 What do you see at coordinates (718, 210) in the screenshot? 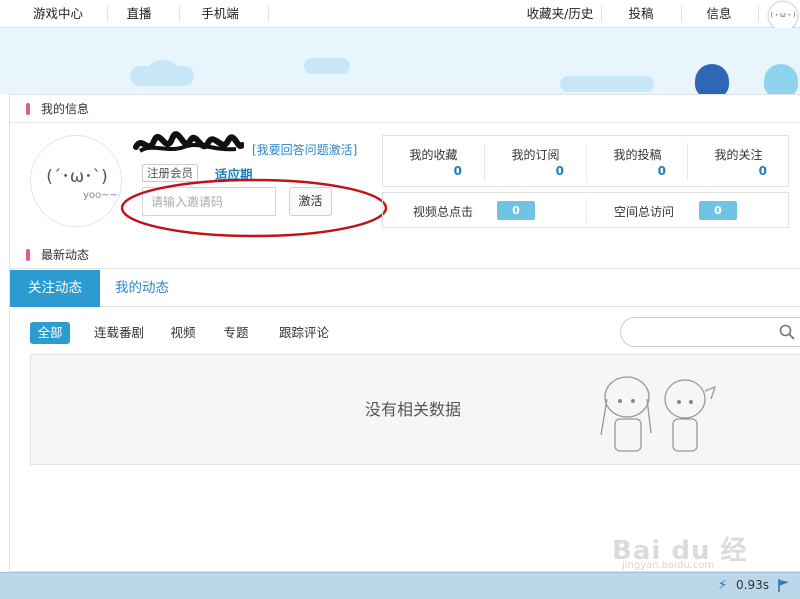
I see `space-visits-value: 0` at bounding box center [718, 210].